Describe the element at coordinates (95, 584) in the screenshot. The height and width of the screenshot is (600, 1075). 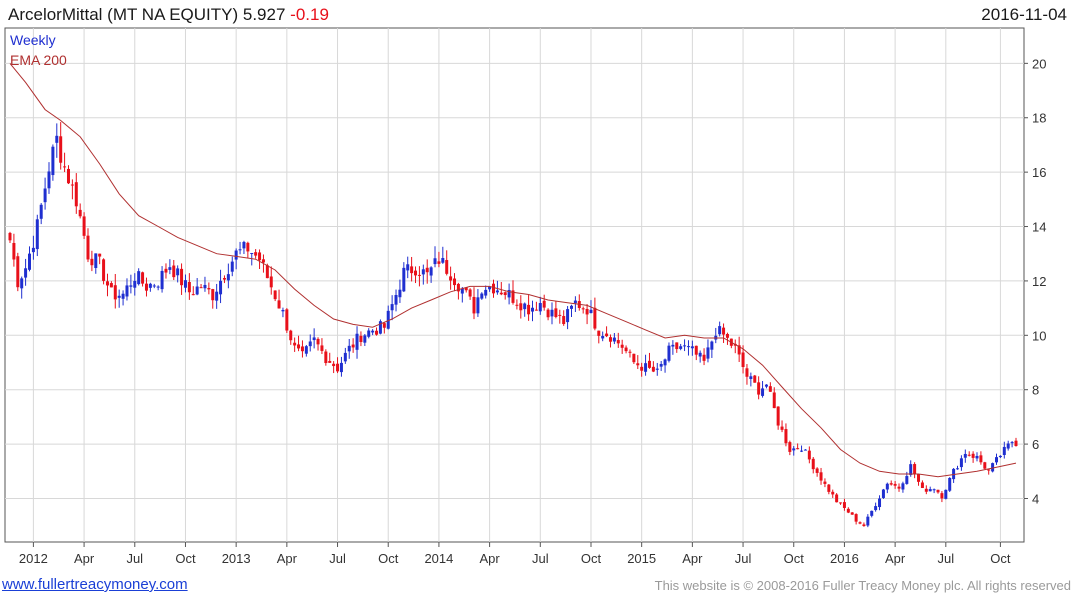
I see `site-link: www.fullertreacymoney.com` at that location.